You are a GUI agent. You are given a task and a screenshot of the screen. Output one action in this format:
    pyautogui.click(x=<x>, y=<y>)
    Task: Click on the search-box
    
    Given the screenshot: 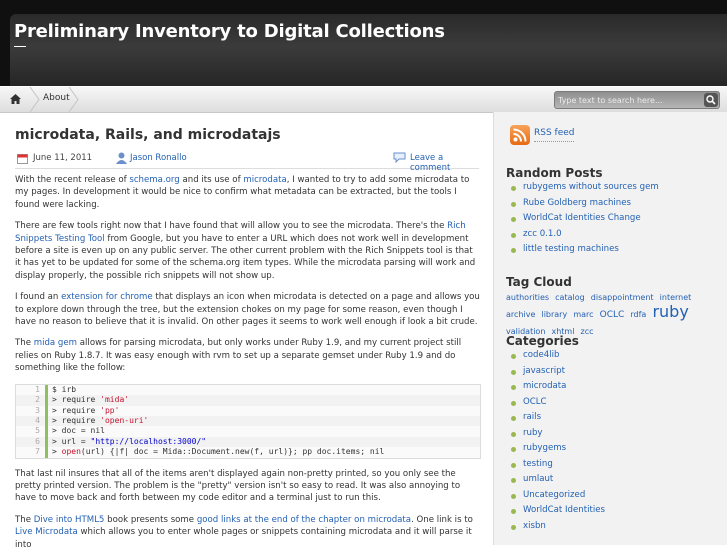 What is the action you would take?
    pyautogui.click(x=637, y=100)
    